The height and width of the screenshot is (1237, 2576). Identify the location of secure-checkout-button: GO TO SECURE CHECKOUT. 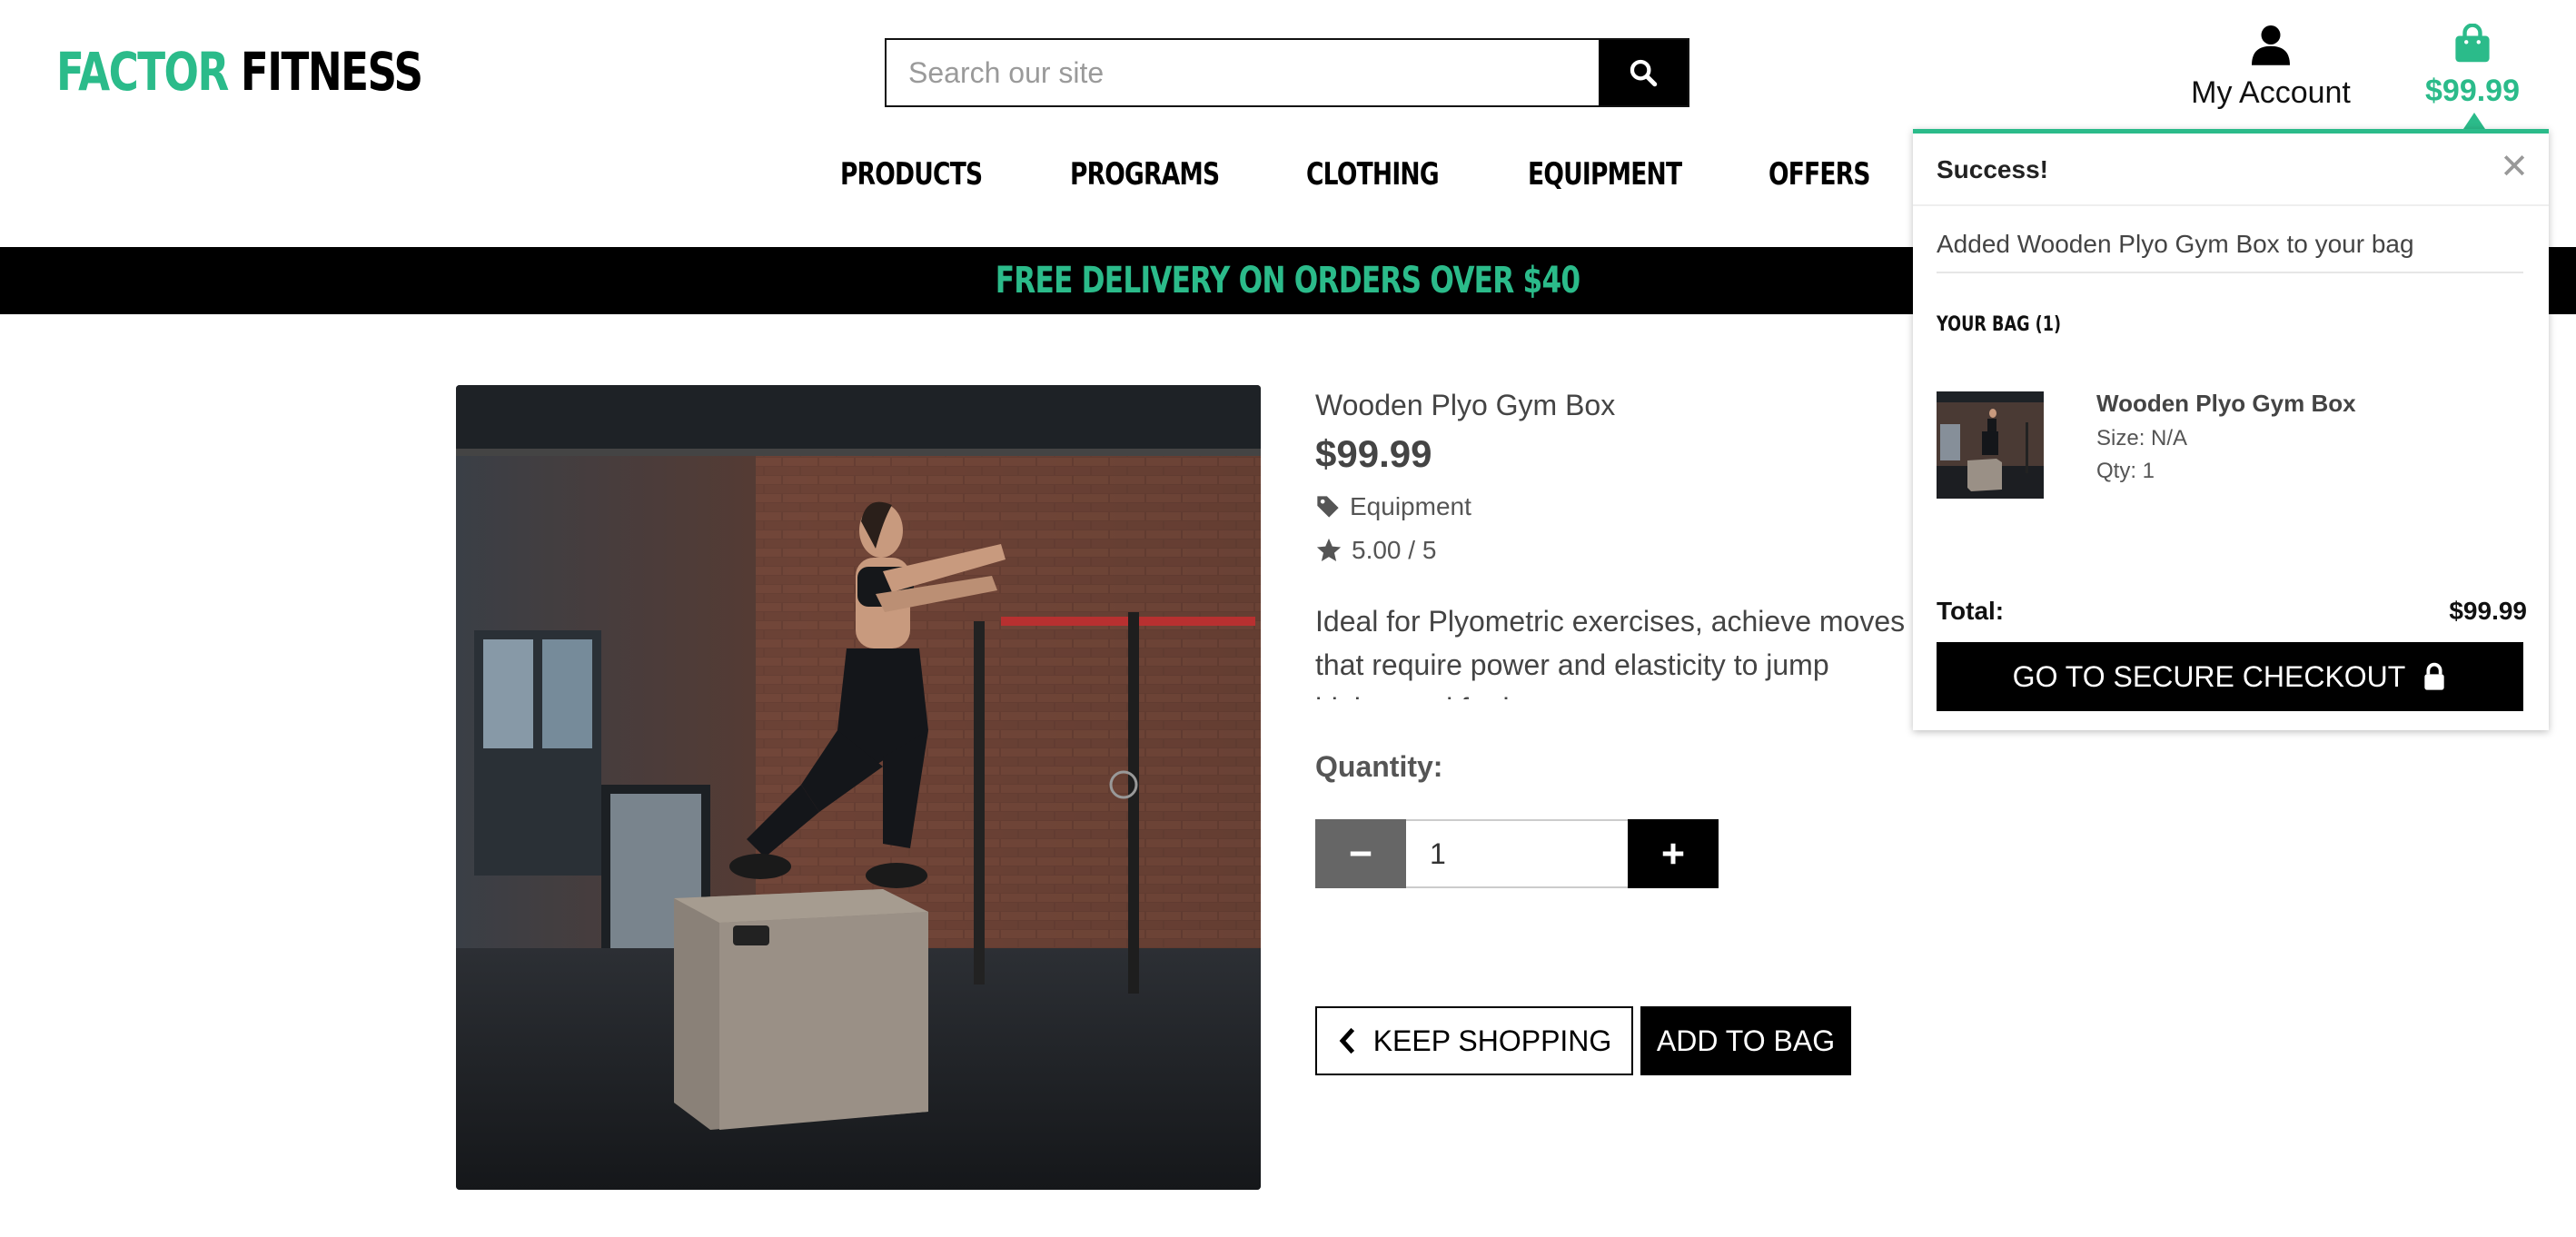
(2230, 676).